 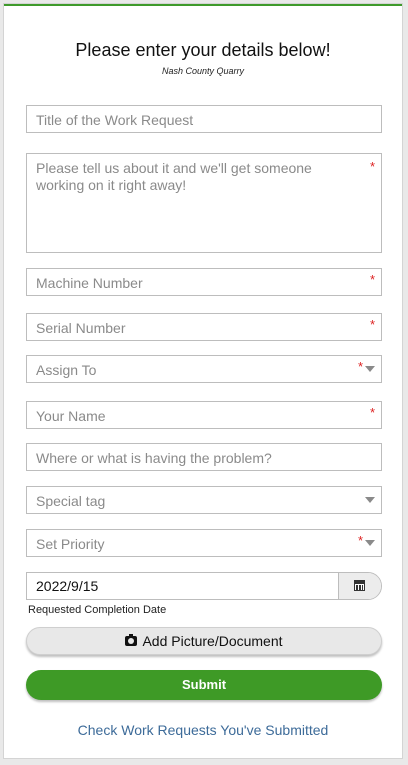 I want to click on problem-location-field: Where or what is having the problem?, so click(x=204, y=457).